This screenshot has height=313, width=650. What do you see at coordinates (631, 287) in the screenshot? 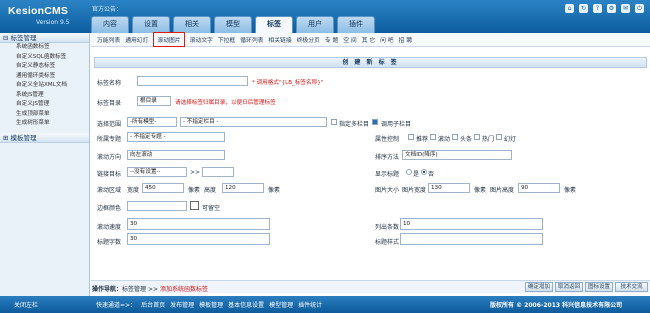
I see `tech-support-button: 技术交流` at bounding box center [631, 287].